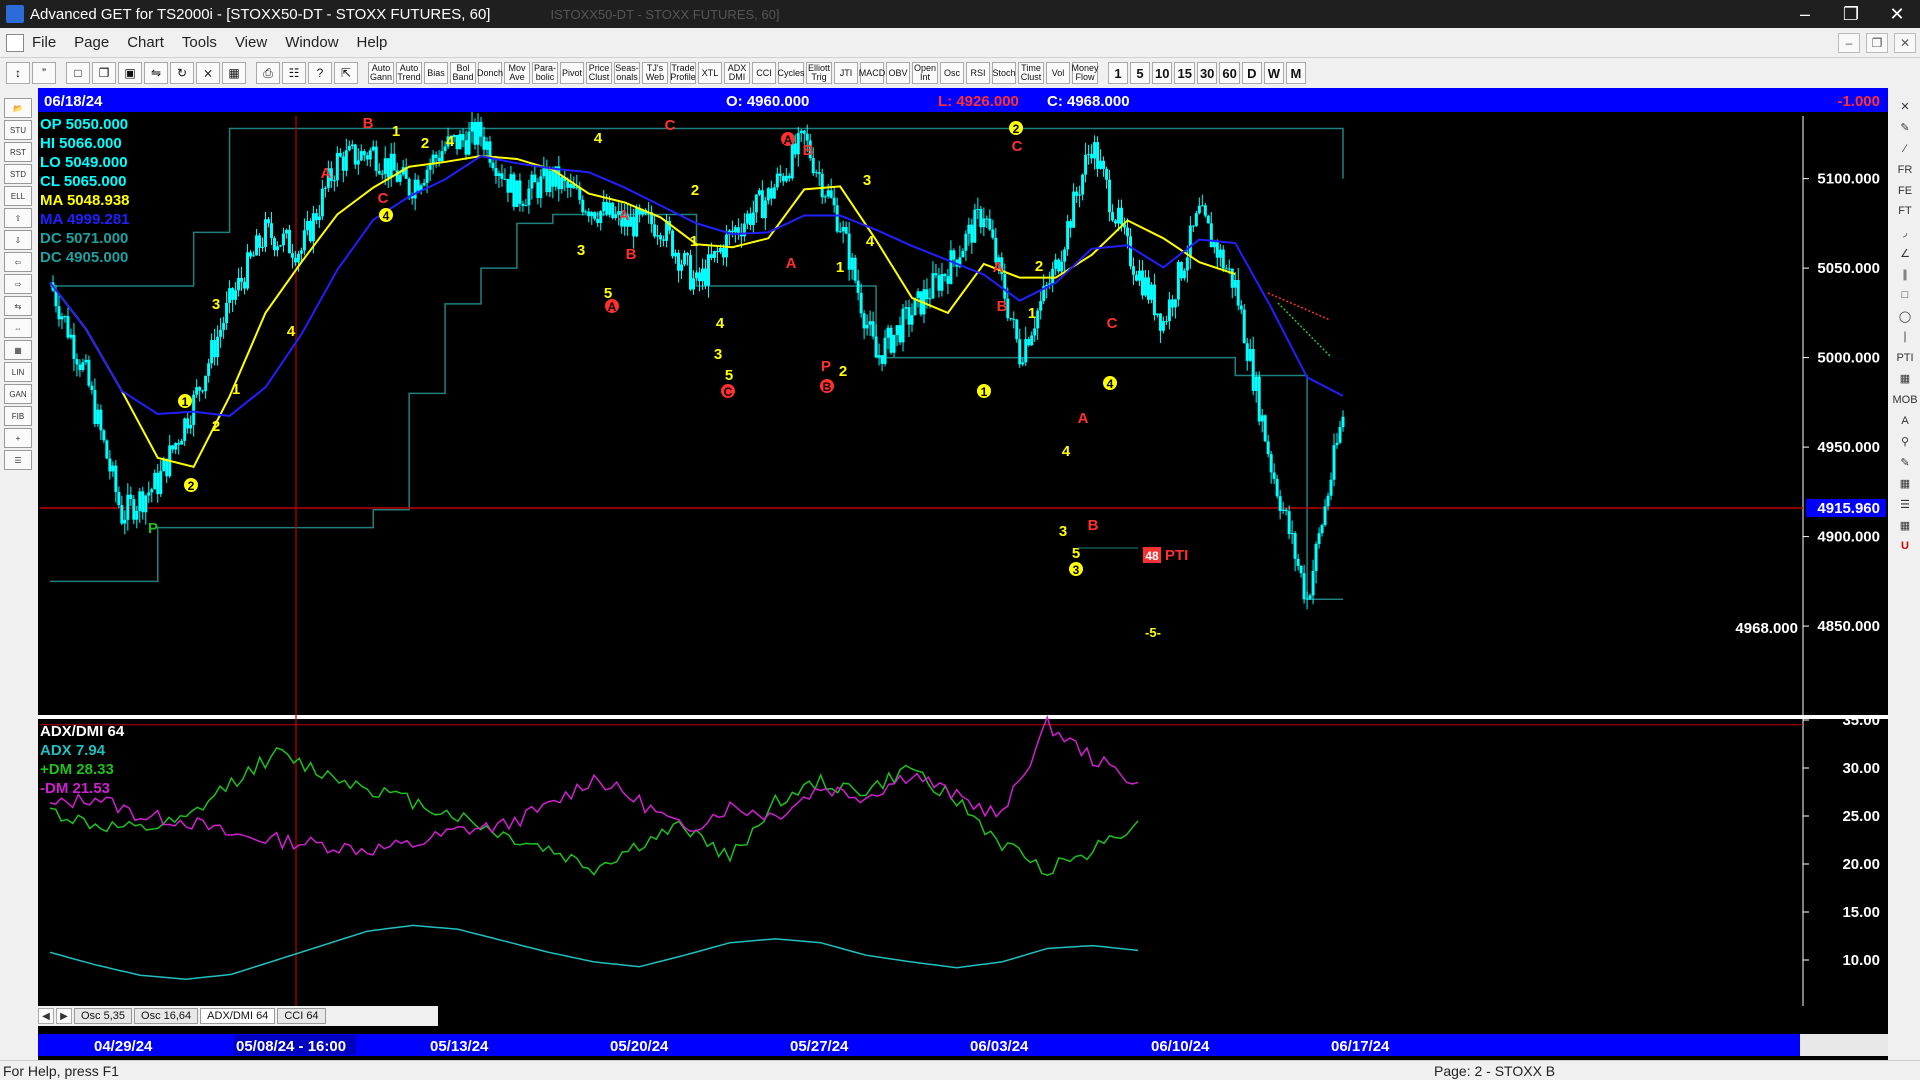  I want to click on minimize-button: –, so click(1805, 14).